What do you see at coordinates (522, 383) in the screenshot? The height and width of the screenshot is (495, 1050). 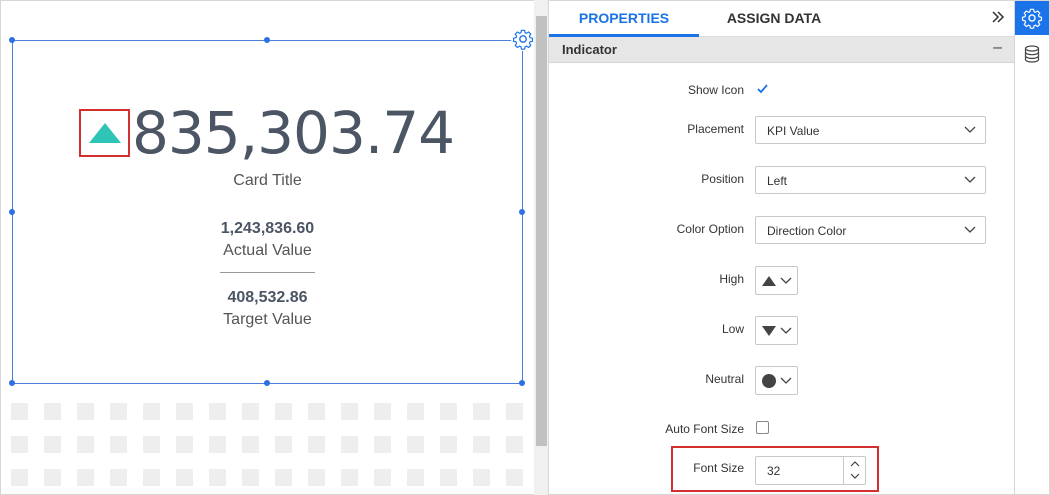 I see `resize-handle-se` at bounding box center [522, 383].